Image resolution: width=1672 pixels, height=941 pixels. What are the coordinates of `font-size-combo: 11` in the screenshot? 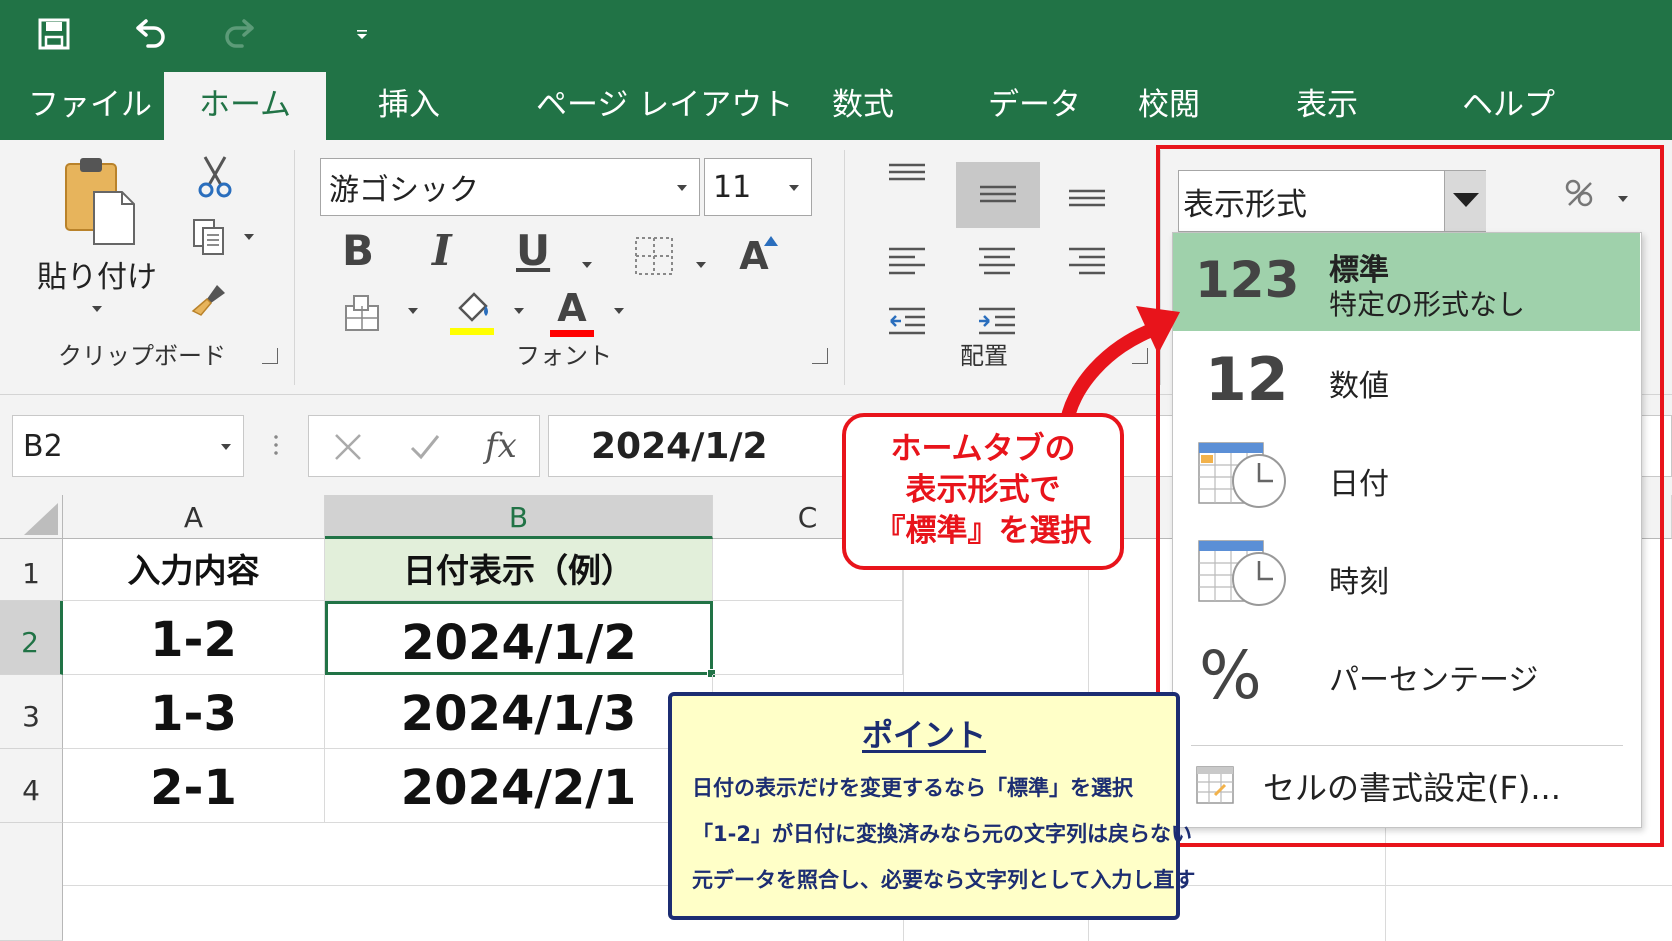 It's located at (758, 187).